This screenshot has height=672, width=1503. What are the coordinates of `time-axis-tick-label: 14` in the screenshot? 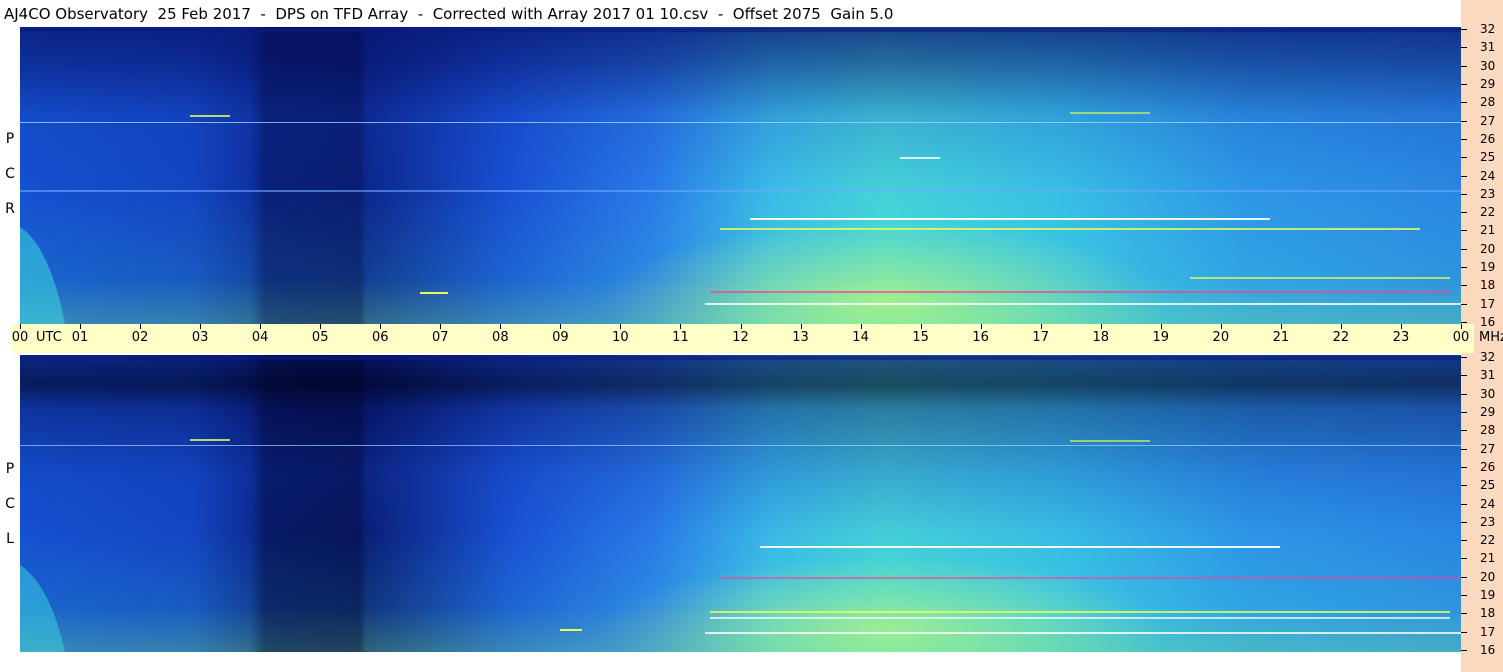 It's located at (860, 337).